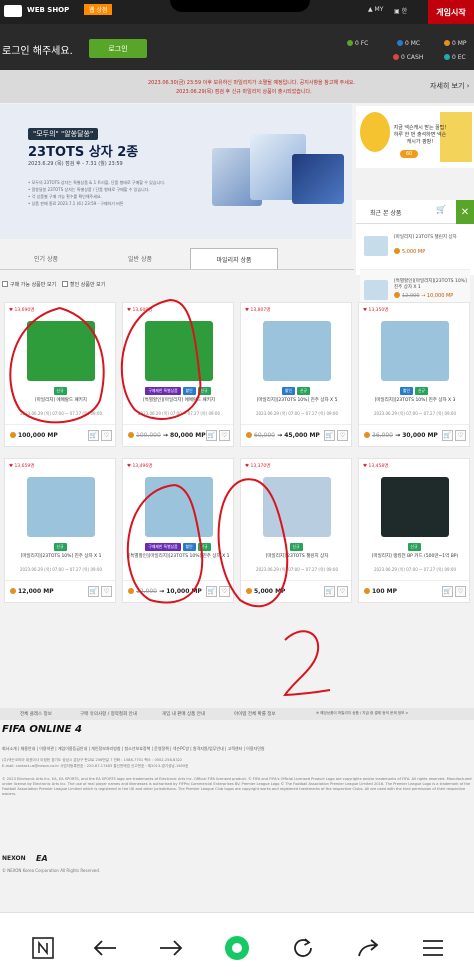  I want to click on menu-button, so click(433, 948).